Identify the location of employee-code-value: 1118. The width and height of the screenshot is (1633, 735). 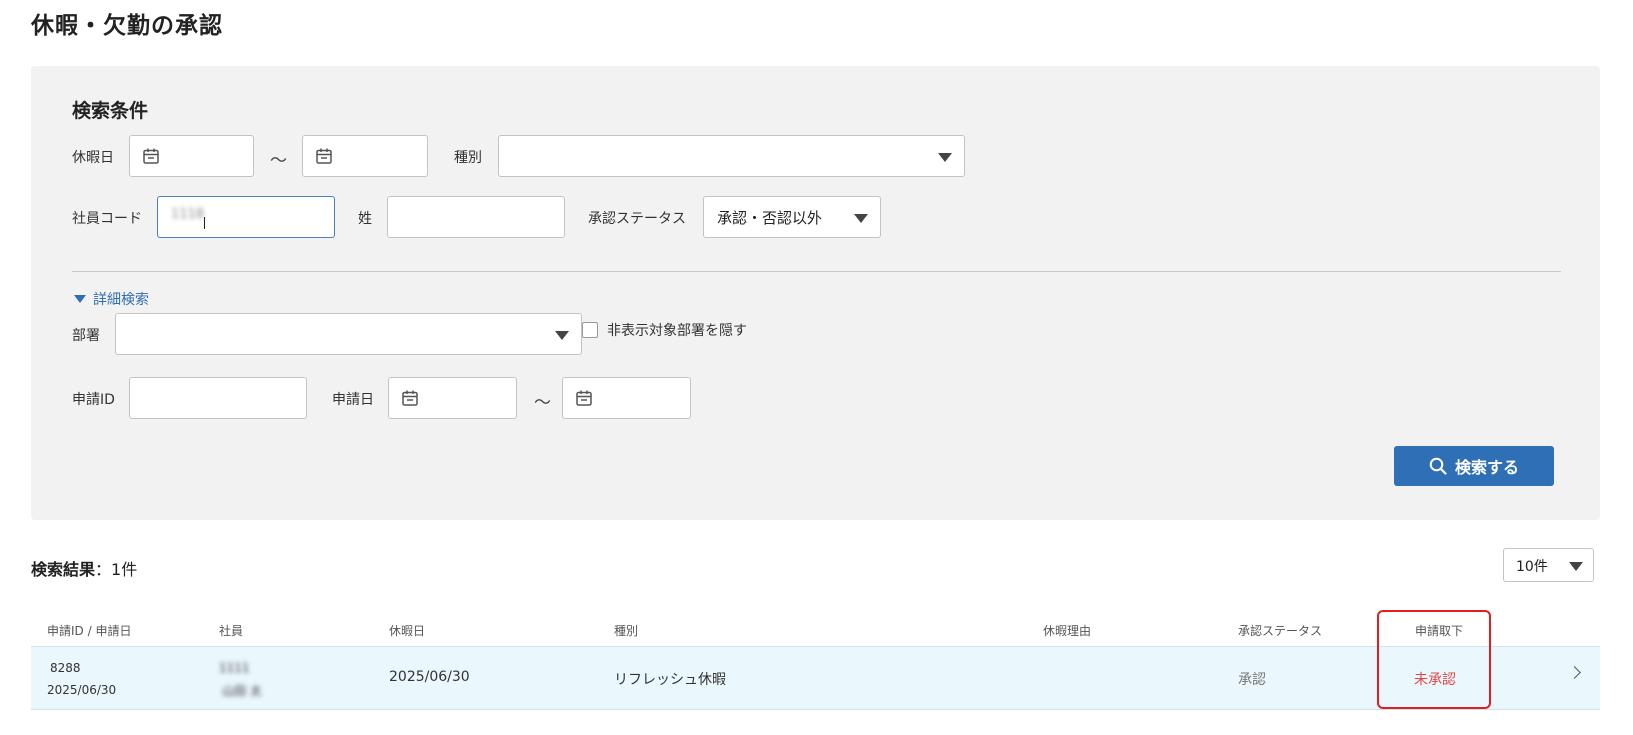
(188, 214).